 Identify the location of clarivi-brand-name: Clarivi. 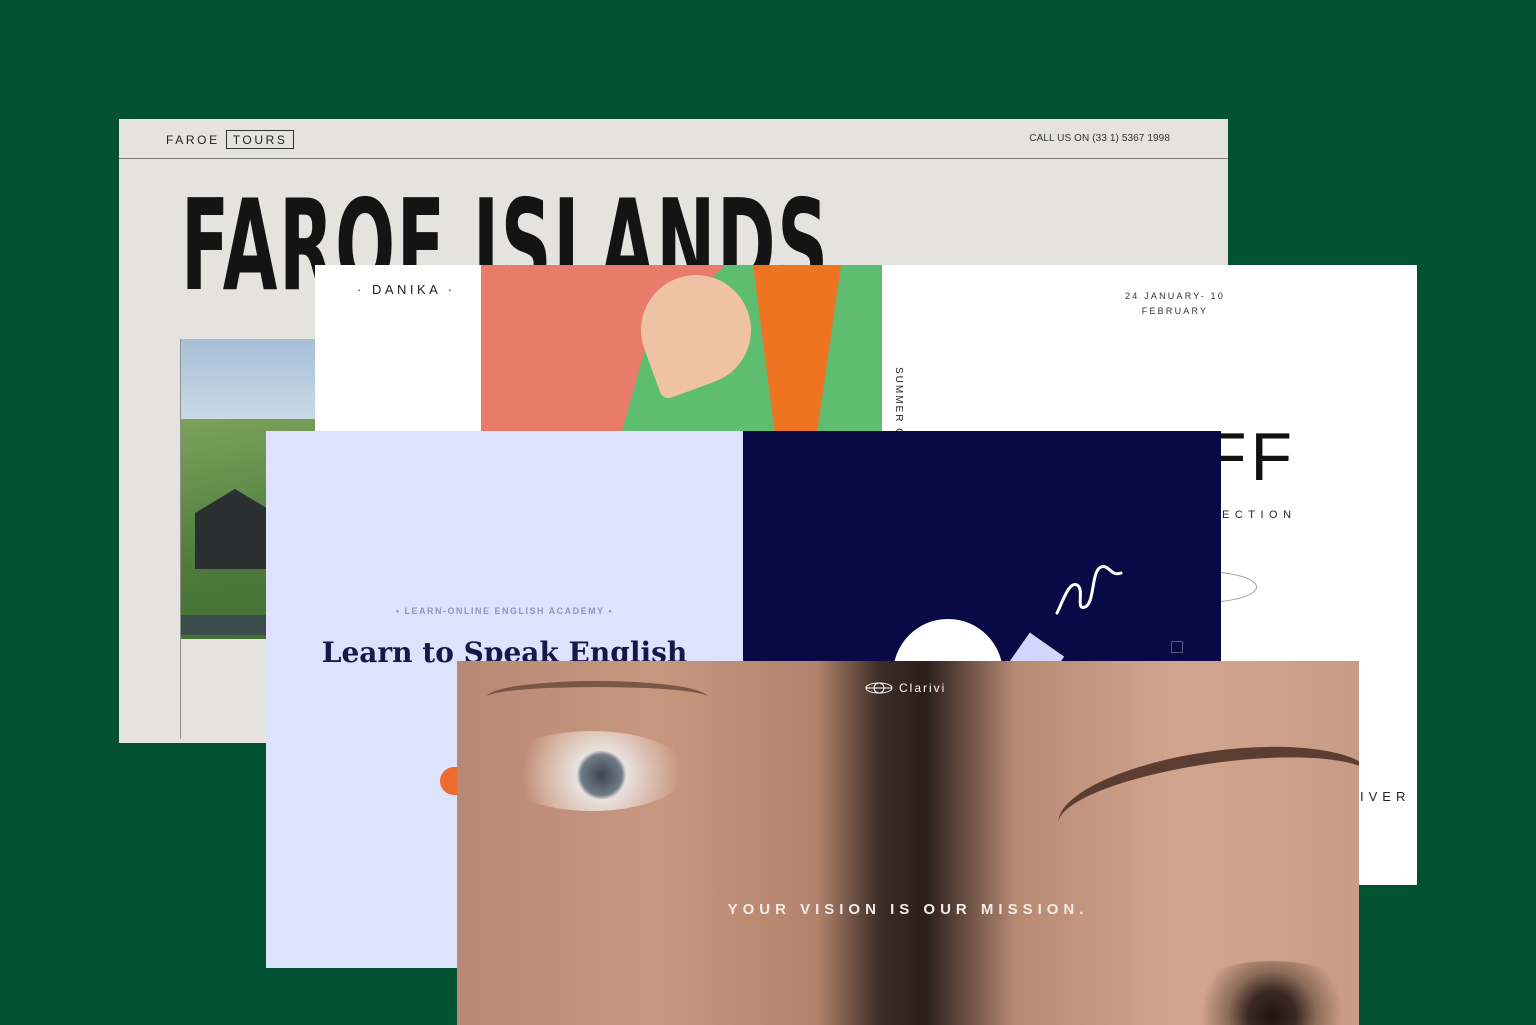
(923, 688).